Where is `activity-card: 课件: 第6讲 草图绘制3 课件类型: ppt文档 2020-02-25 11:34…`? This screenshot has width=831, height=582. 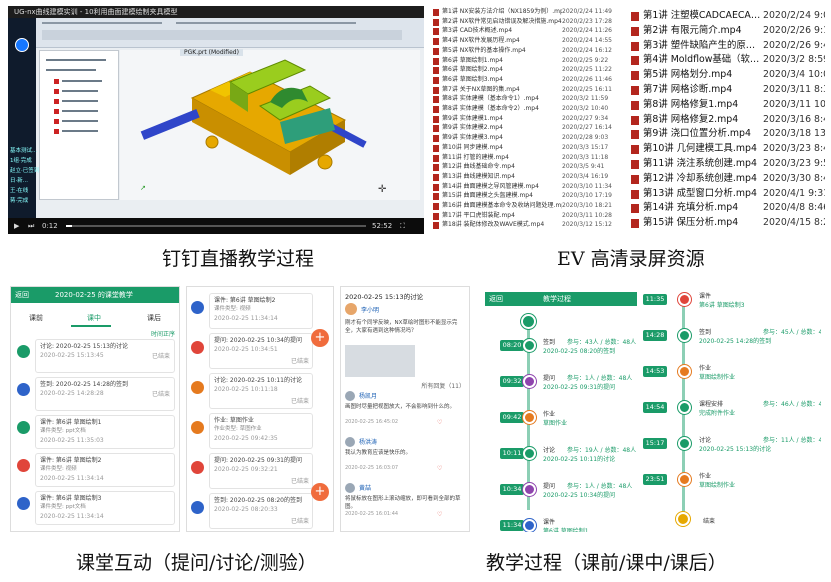 activity-card: 课件: 第6讲 草图绘制3 课件类型: ppt文档 2020-02-25 11:34… is located at coordinates (105, 508).